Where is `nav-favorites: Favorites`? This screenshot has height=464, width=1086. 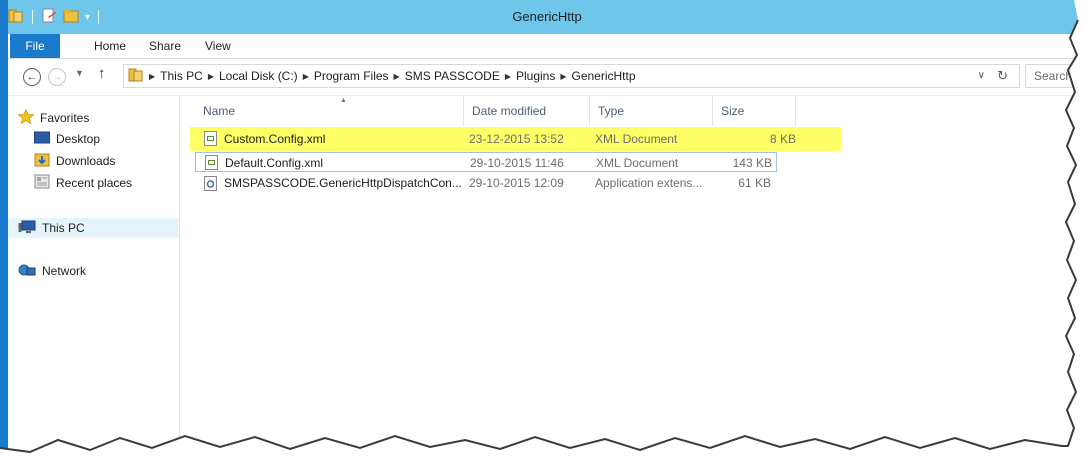 nav-favorites: Favorites is located at coordinates (53, 118).